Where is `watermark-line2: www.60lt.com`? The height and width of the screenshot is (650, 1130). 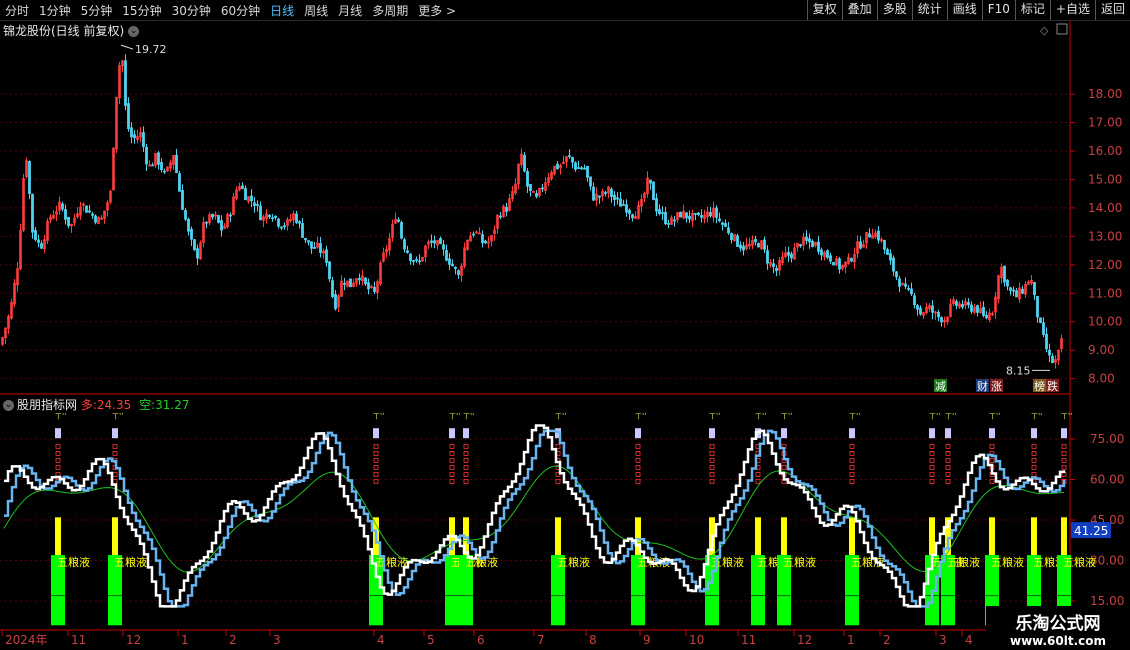
watermark-line2: www.60lt.com is located at coordinates (1058, 641).